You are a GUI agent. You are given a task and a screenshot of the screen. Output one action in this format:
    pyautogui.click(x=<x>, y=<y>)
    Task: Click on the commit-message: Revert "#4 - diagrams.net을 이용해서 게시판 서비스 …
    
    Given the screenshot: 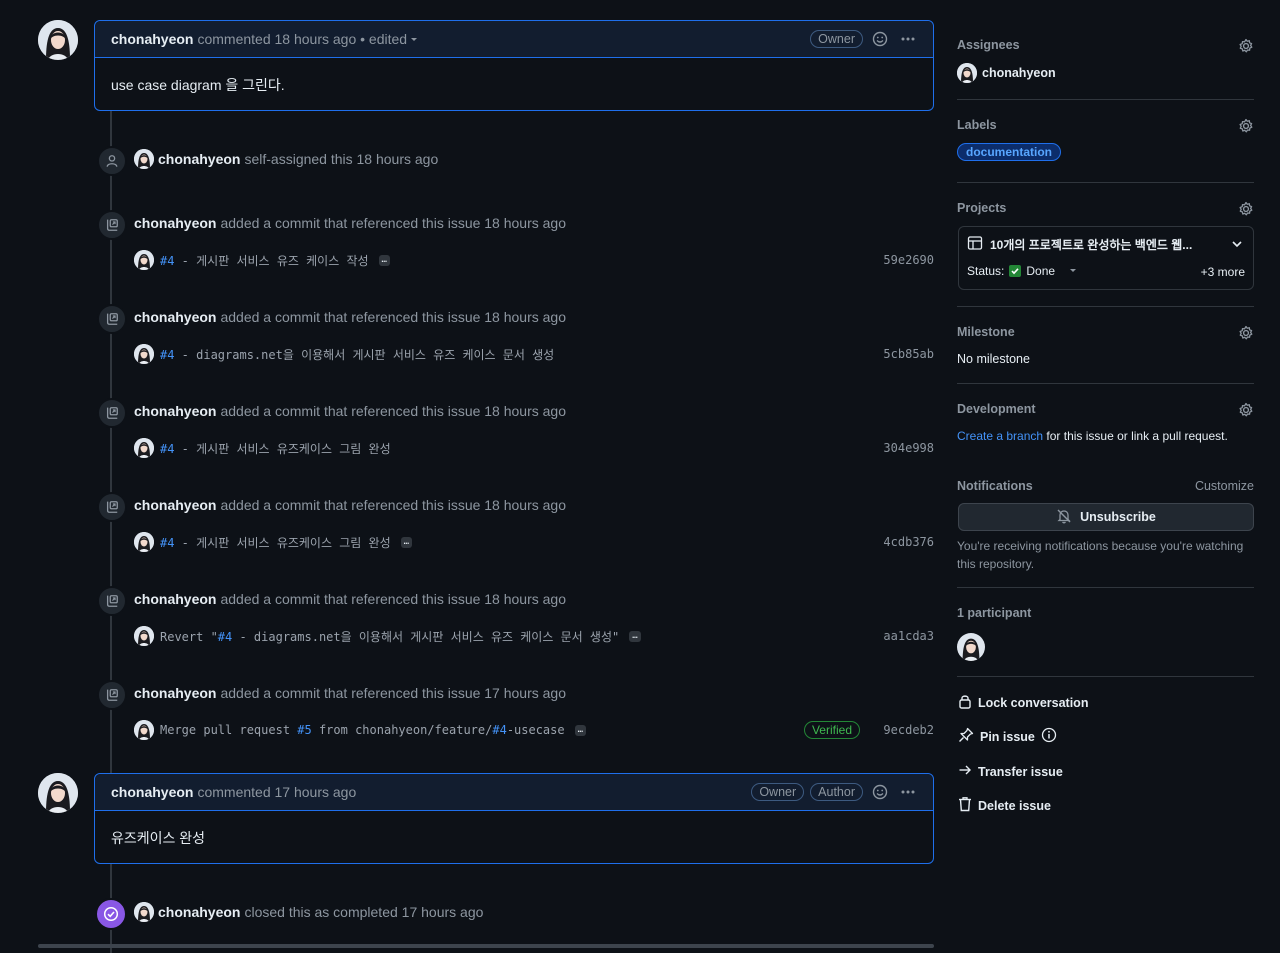 What is the action you would take?
    pyautogui.click(x=389, y=636)
    